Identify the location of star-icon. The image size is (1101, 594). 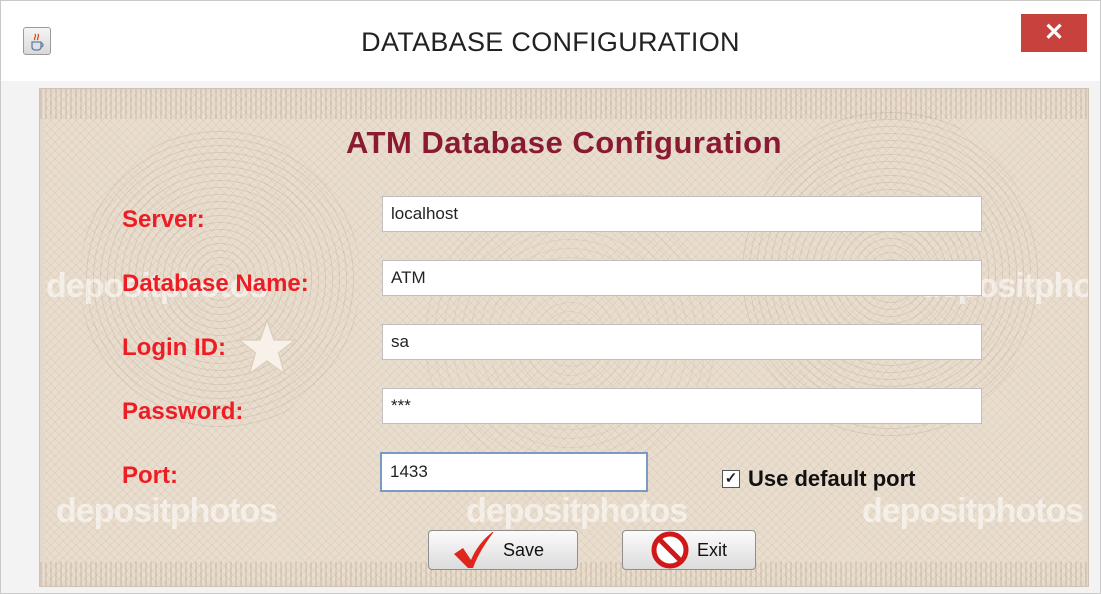
(267, 347).